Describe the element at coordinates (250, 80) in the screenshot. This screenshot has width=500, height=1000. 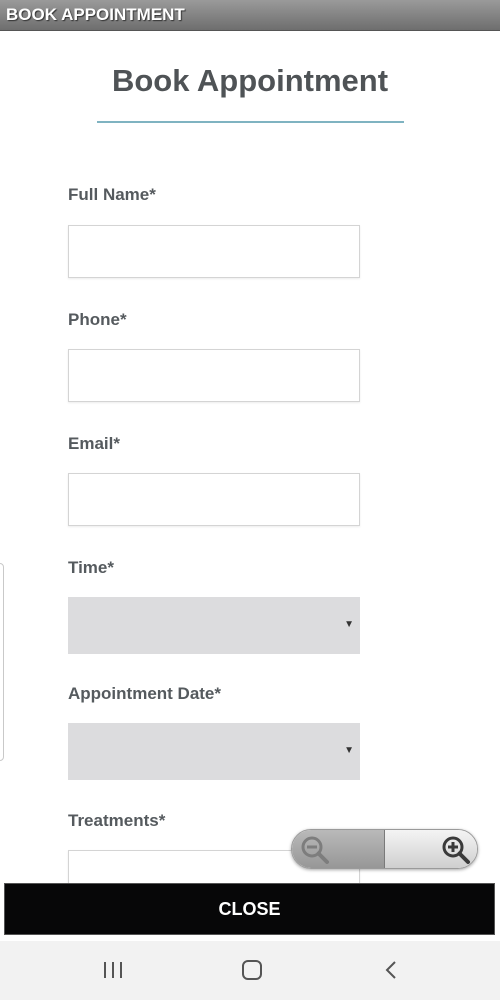
I see `page-title: Book Appointment` at that location.